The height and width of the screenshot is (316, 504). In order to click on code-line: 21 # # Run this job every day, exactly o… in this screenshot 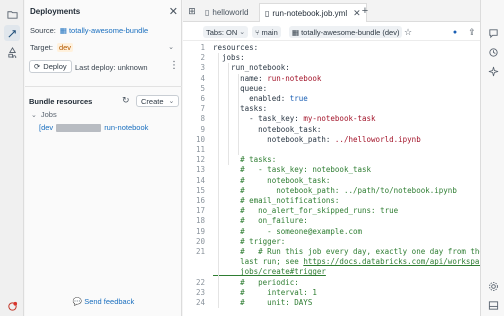, I will do `click(333, 252)`.